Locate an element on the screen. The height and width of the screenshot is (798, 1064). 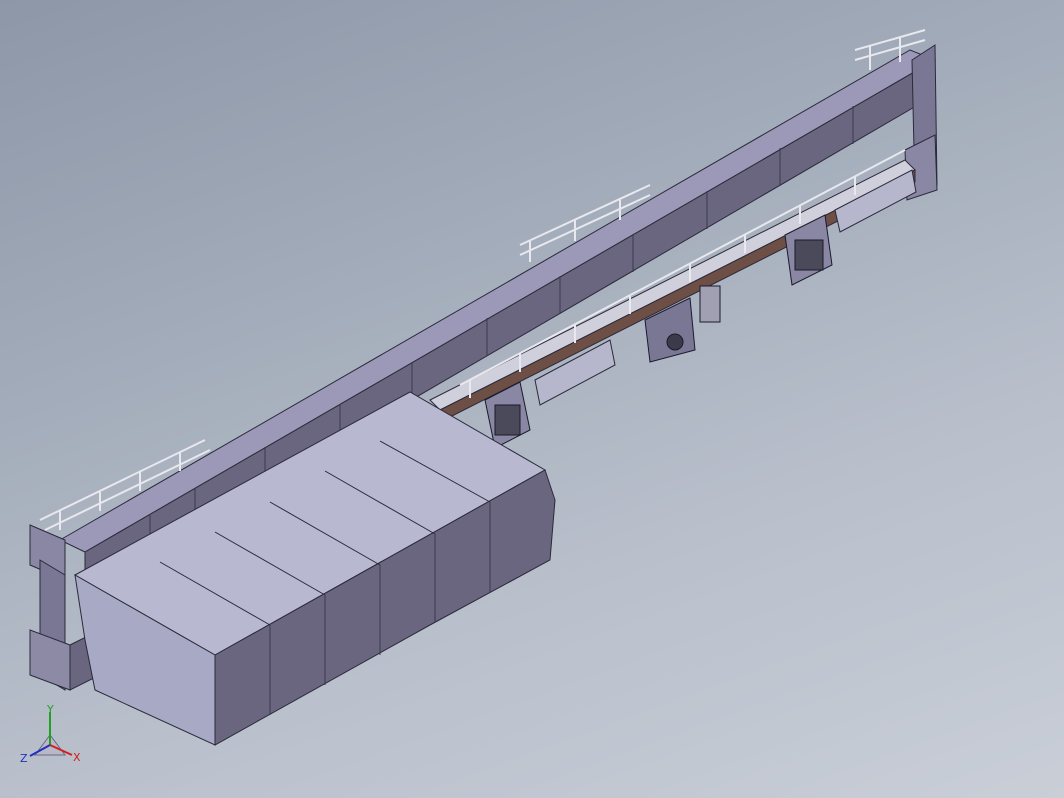
axis-triad: Y X Z is located at coordinates (50, 734).